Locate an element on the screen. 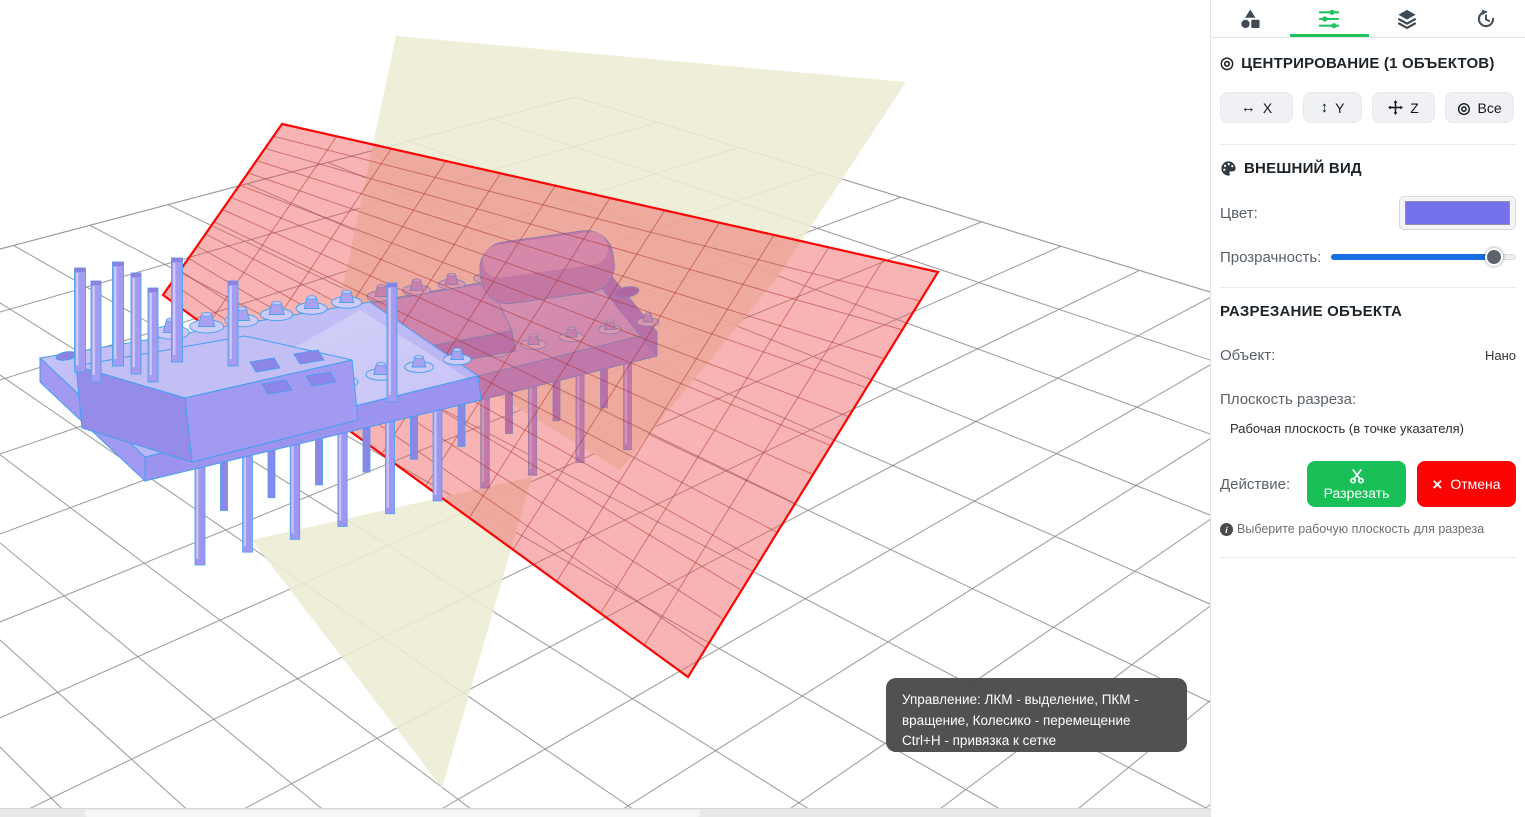 This screenshot has height=817, width=1525. layers-icon is located at coordinates (1407, 19).